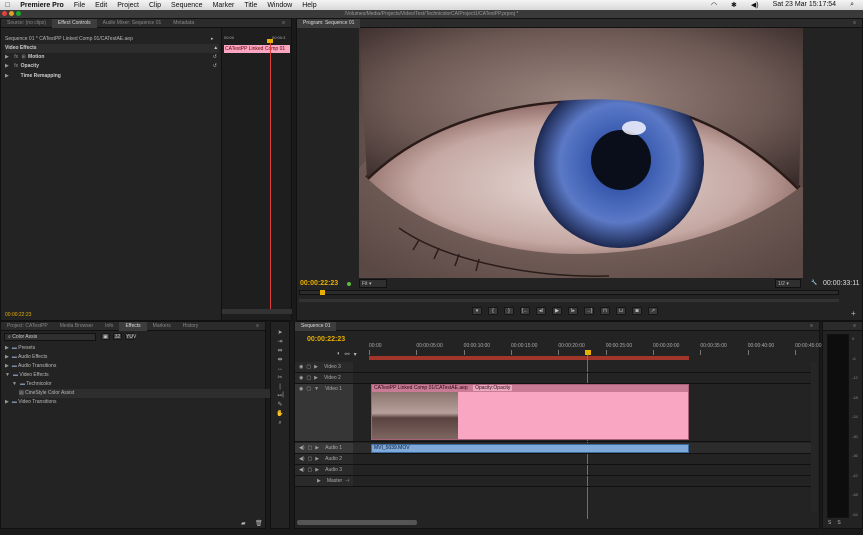  I want to click on master-link-icon: ⊣, so click(347, 481).